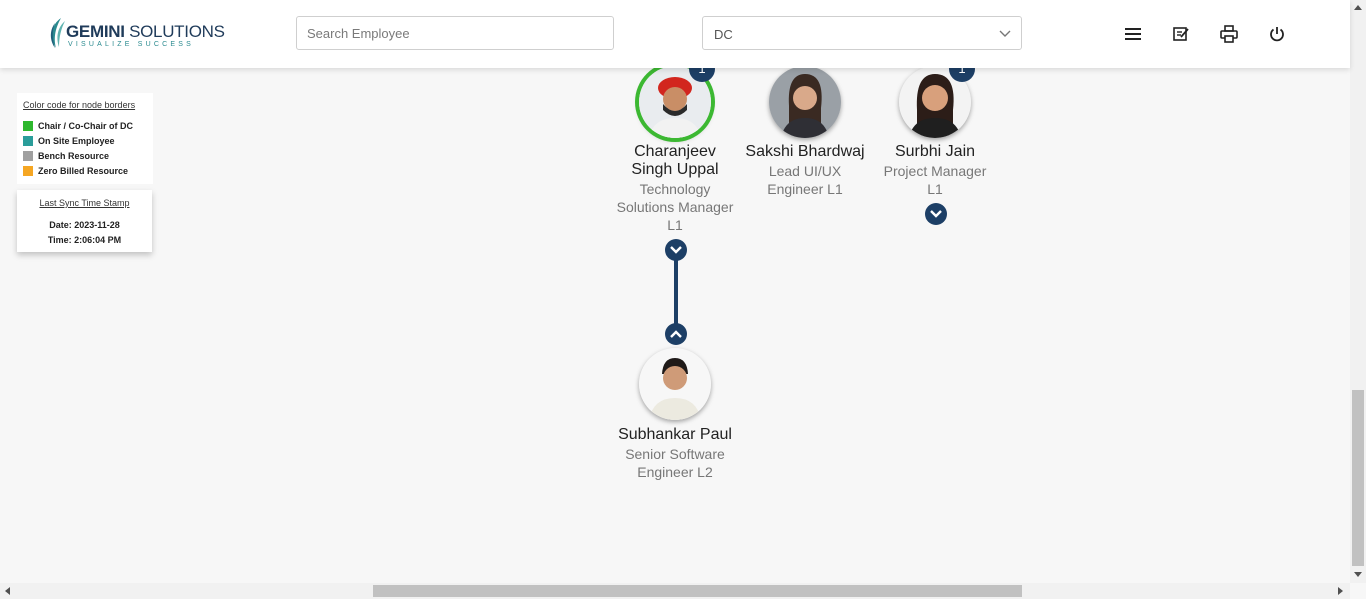 The image size is (1366, 599). What do you see at coordinates (79, 105) in the screenshot?
I see `legend-title: Color code for node borders` at bounding box center [79, 105].